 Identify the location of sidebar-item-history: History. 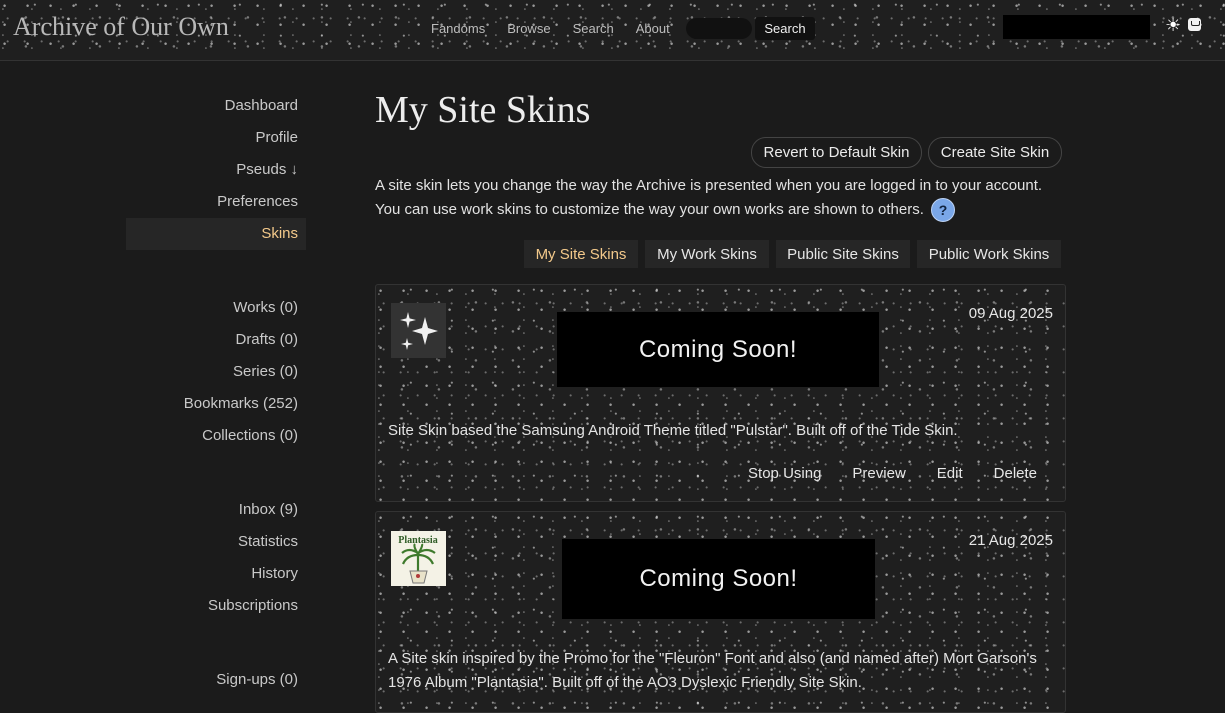
(216, 574).